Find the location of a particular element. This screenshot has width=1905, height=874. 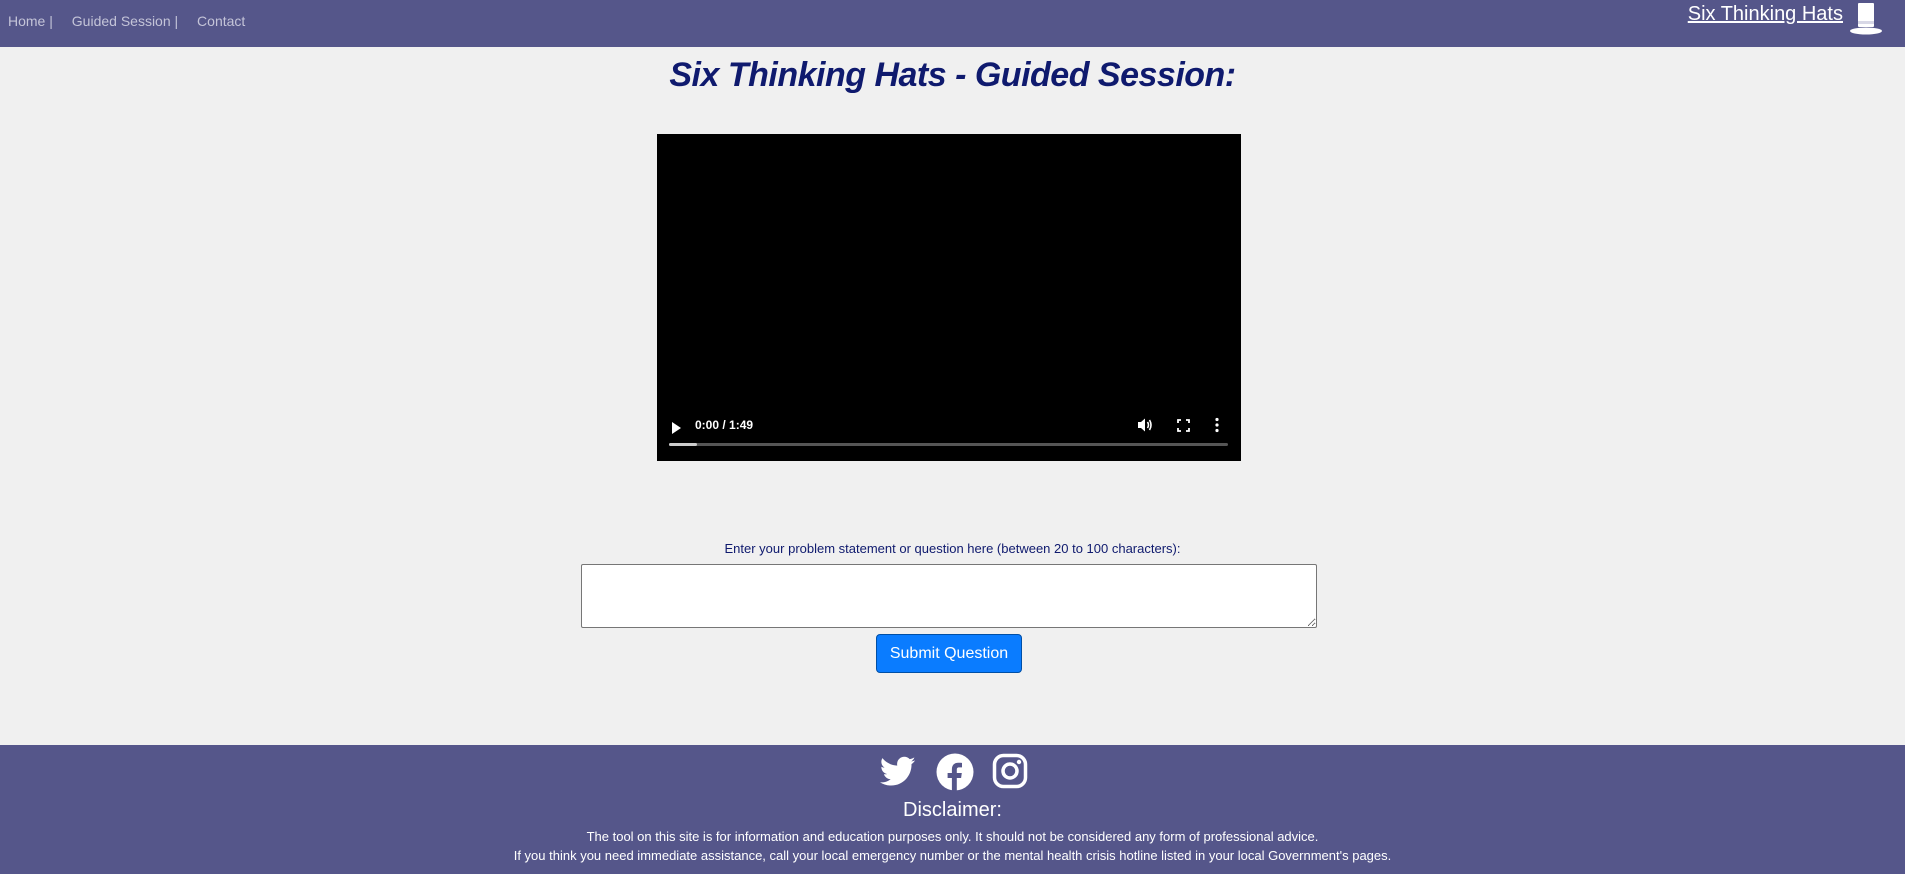

nav-links: Home | Guided Session | Contact is located at coordinates (126, 21).